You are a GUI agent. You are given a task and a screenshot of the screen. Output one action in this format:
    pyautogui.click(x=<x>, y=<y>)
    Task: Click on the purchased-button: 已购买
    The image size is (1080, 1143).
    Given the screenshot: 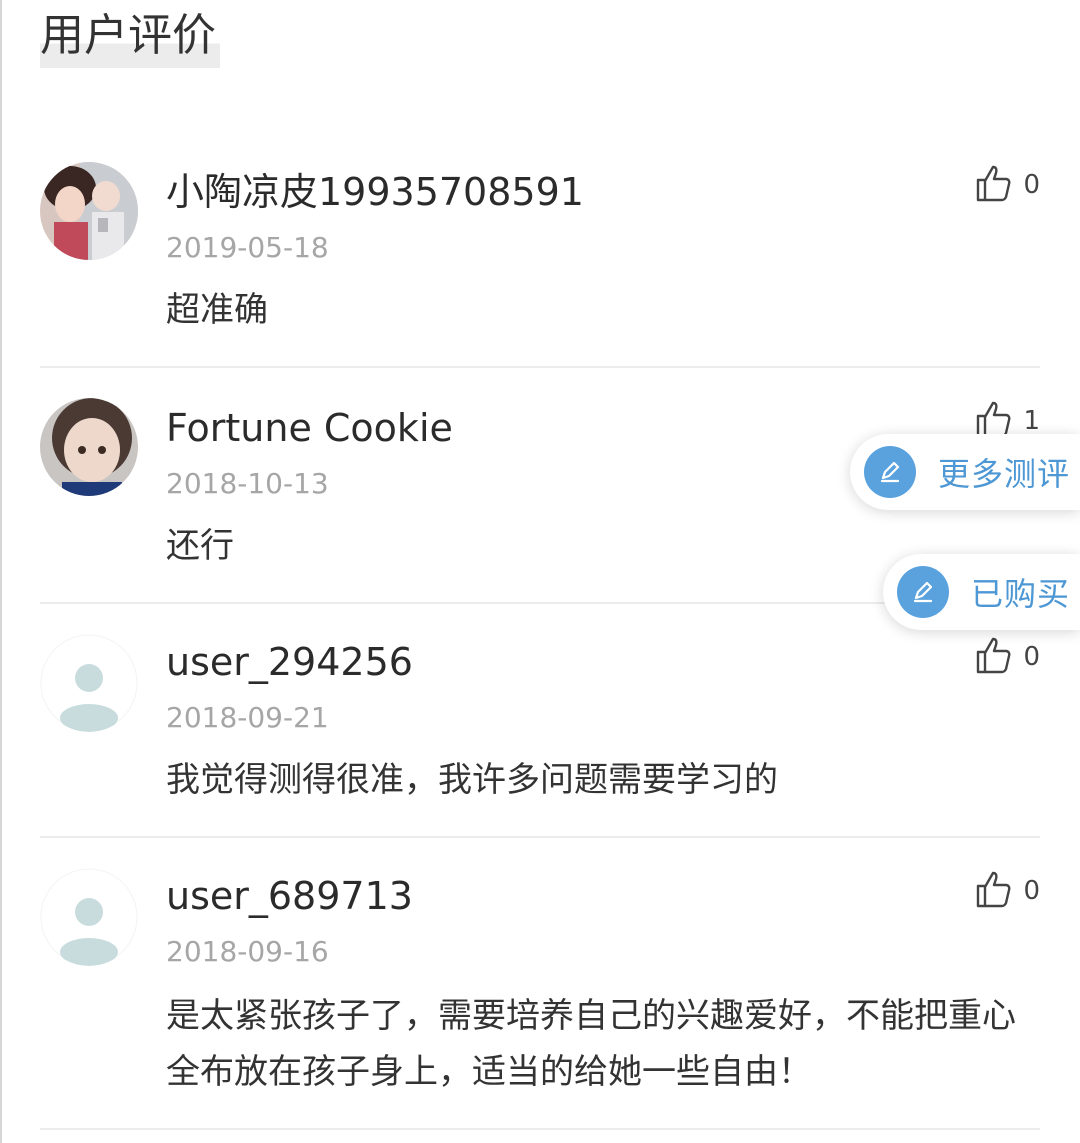 What is the action you would take?
    pyautogui.click(x=981, y=592)
    